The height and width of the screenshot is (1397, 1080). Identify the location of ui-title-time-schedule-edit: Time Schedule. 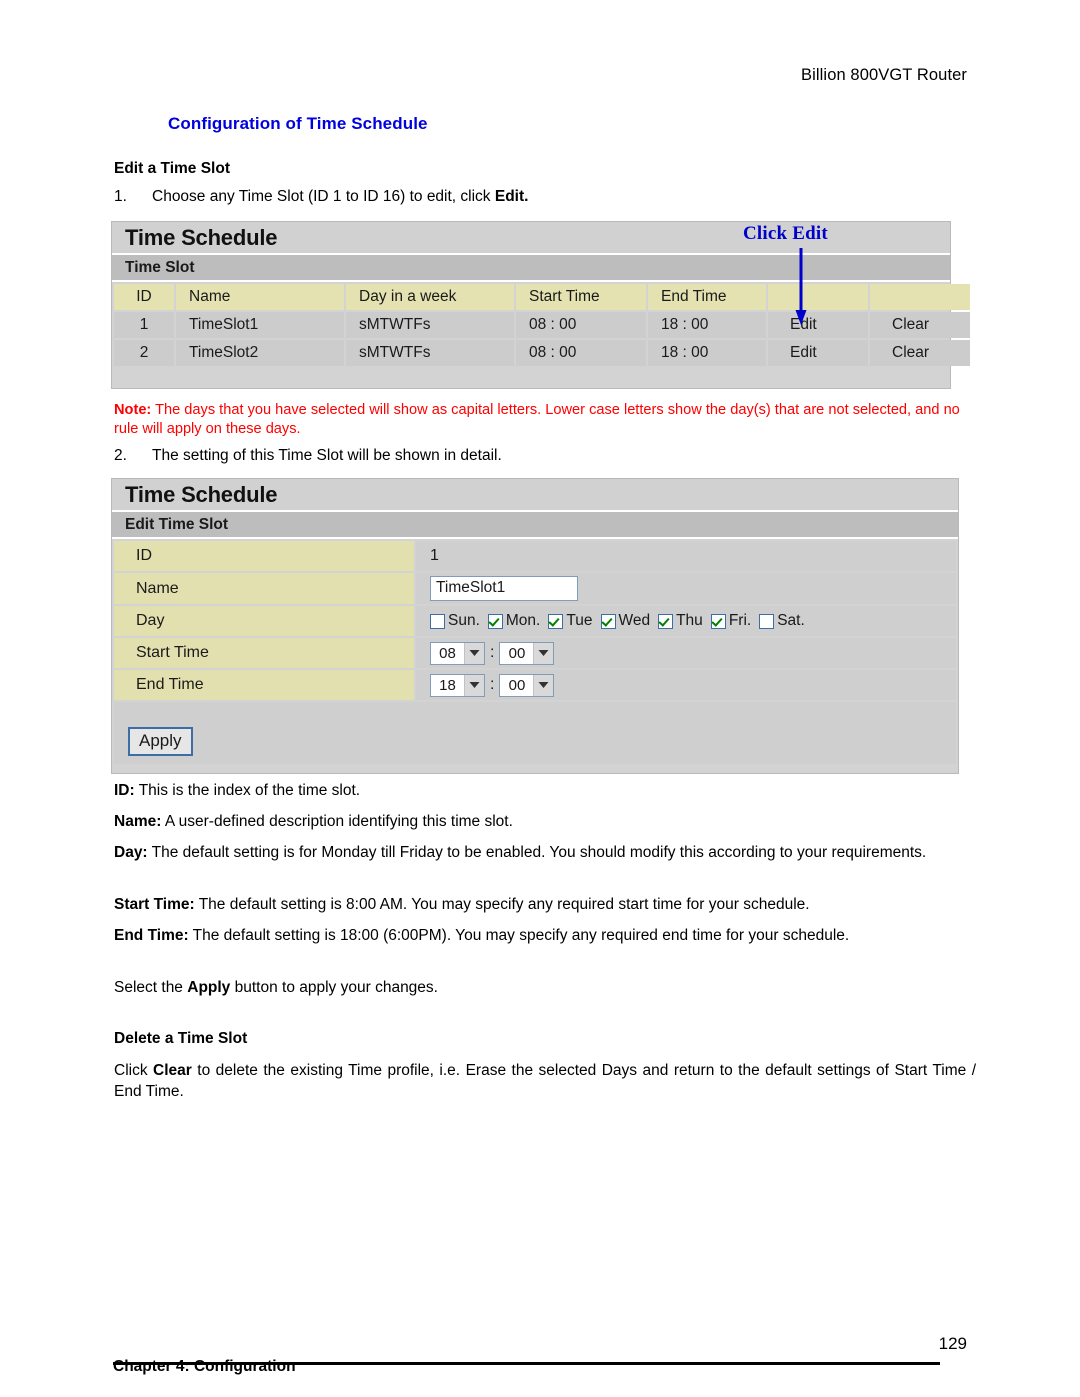
(535, 495).